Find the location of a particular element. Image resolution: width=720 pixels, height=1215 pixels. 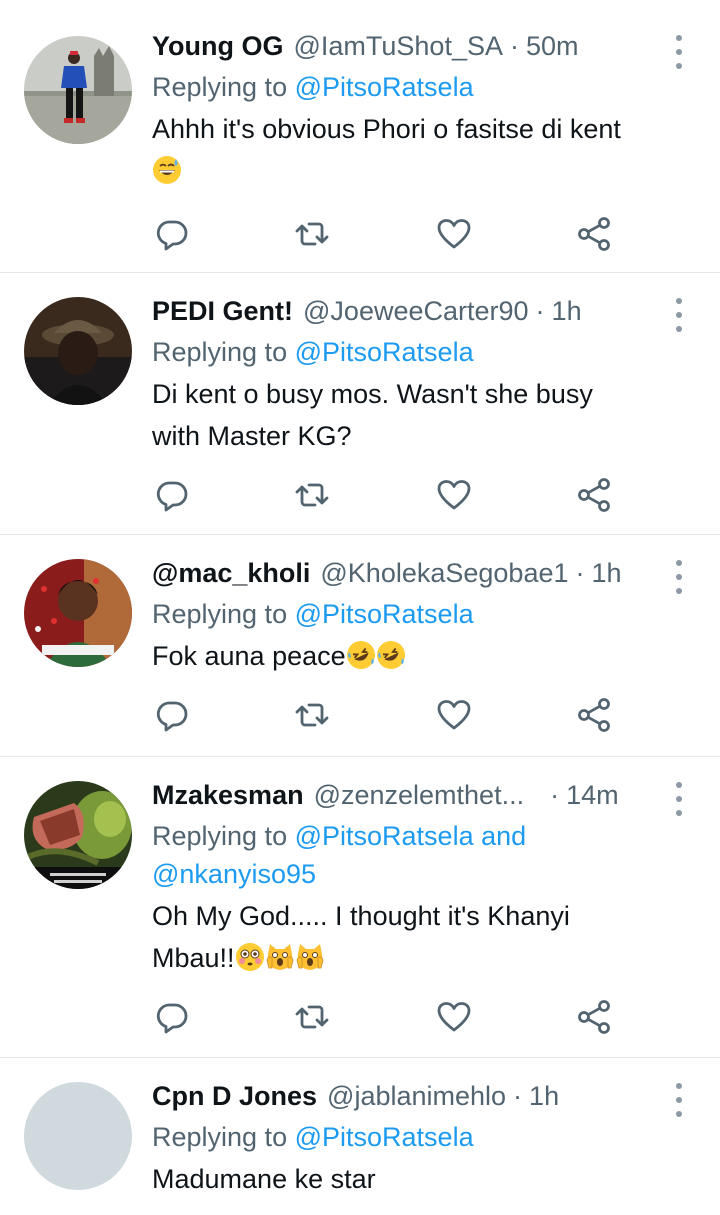

tweet-header: @mac_kholi @KholekaSegobae1 · 1h is located at coordinates (410, 573).